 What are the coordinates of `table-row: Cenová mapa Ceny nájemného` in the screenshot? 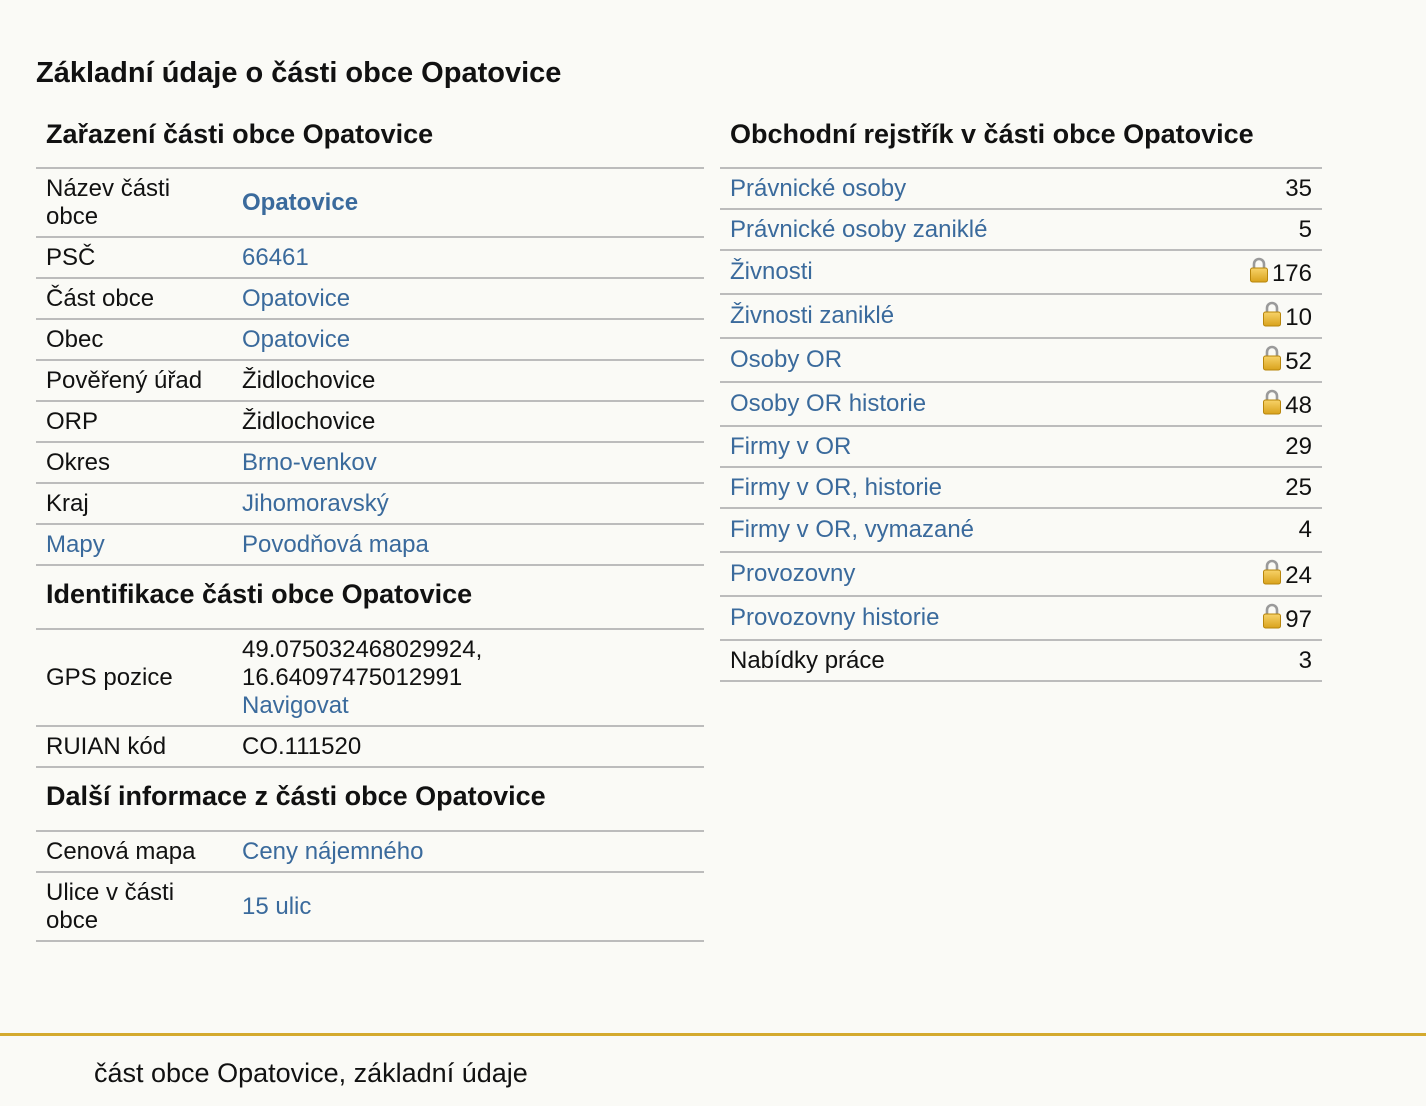 It's located at (370, 851).